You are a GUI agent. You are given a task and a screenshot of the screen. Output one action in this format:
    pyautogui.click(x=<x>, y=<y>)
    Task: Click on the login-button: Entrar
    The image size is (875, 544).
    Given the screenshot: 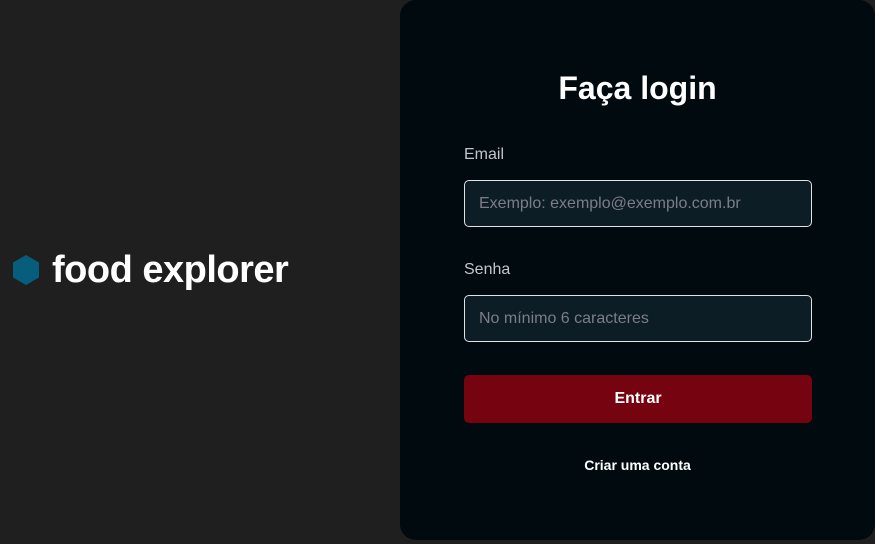 What is the action you would take?
    pyautogui.click(x=638, y=399)
    